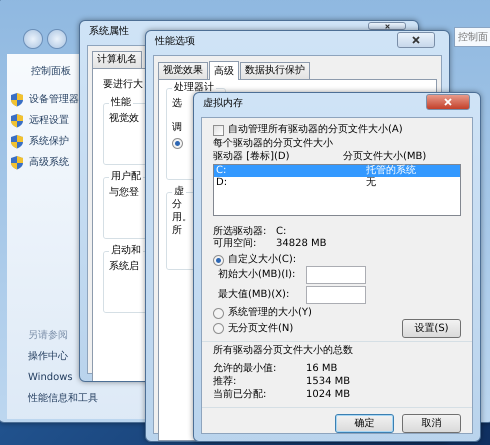  Describe the element at coordinates (218, 130) in the screenshot. I see `checkbox` at that location.